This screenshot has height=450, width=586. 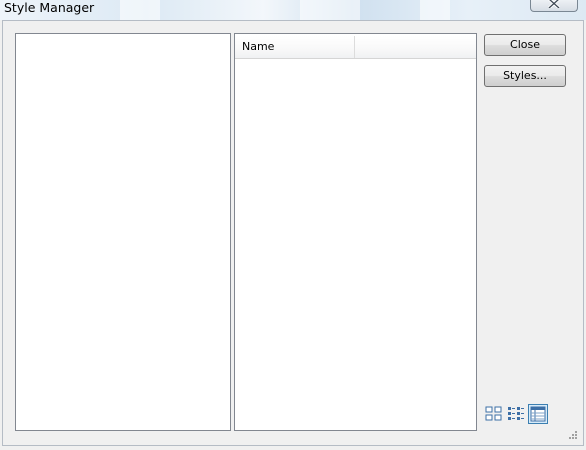 I want to click on resize-grip-icon, so click(x=572, y=434).